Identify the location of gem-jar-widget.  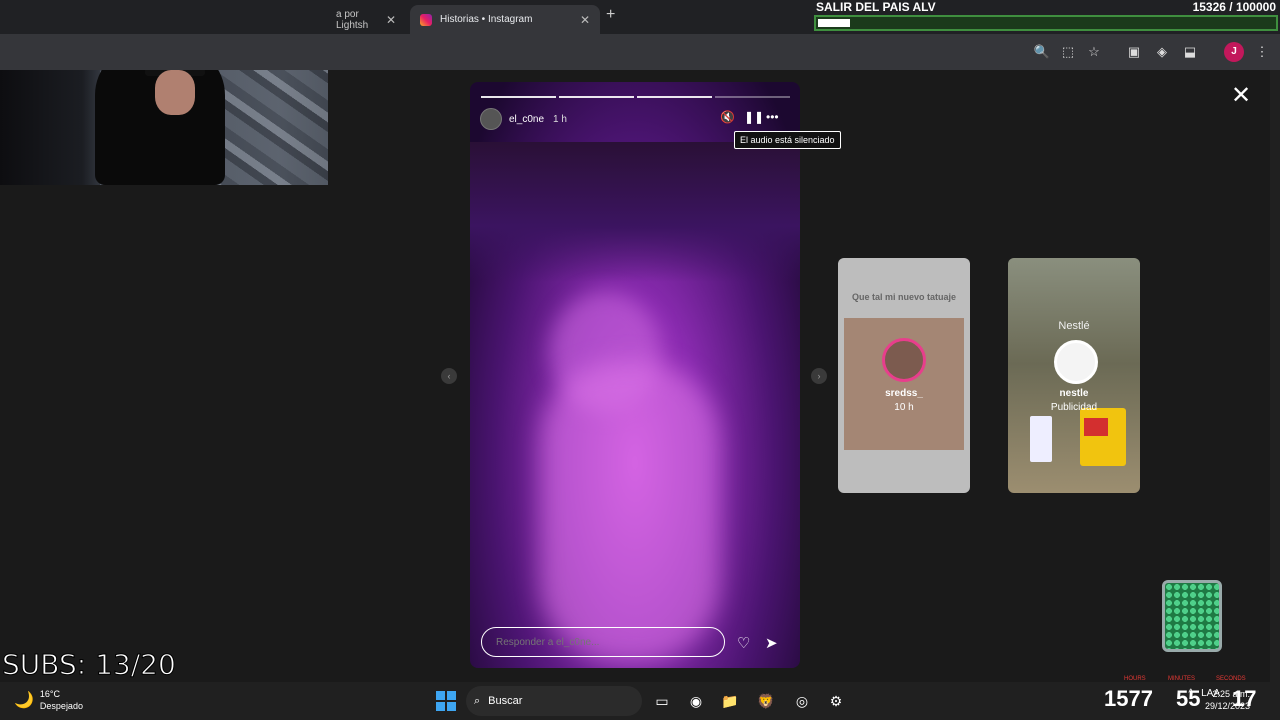
(1192, 616).